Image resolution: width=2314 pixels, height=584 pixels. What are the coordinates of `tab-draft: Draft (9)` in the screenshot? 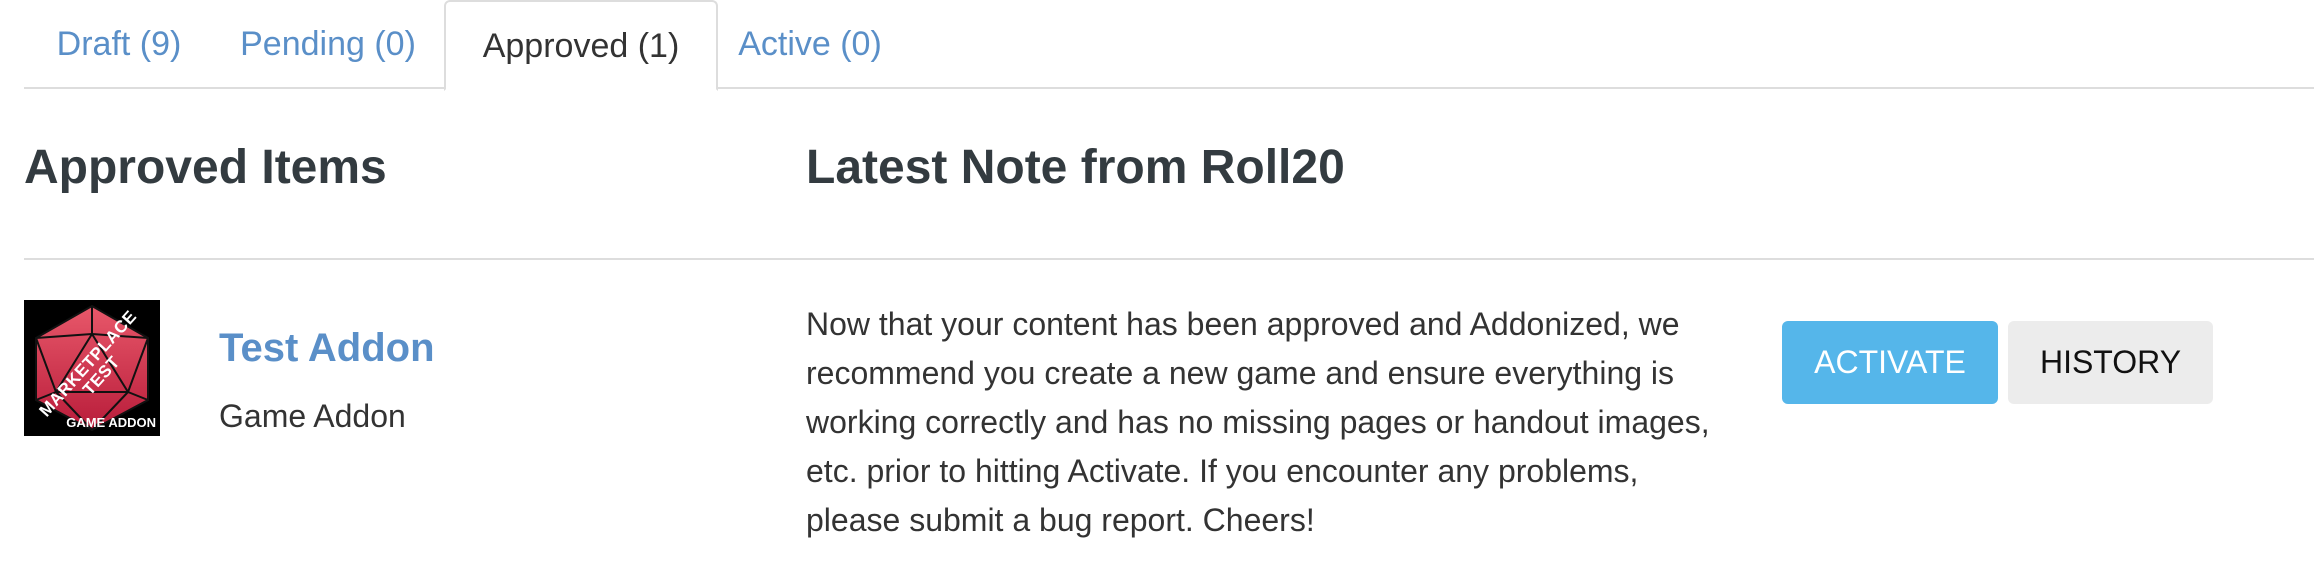 It's located at (119, 44).